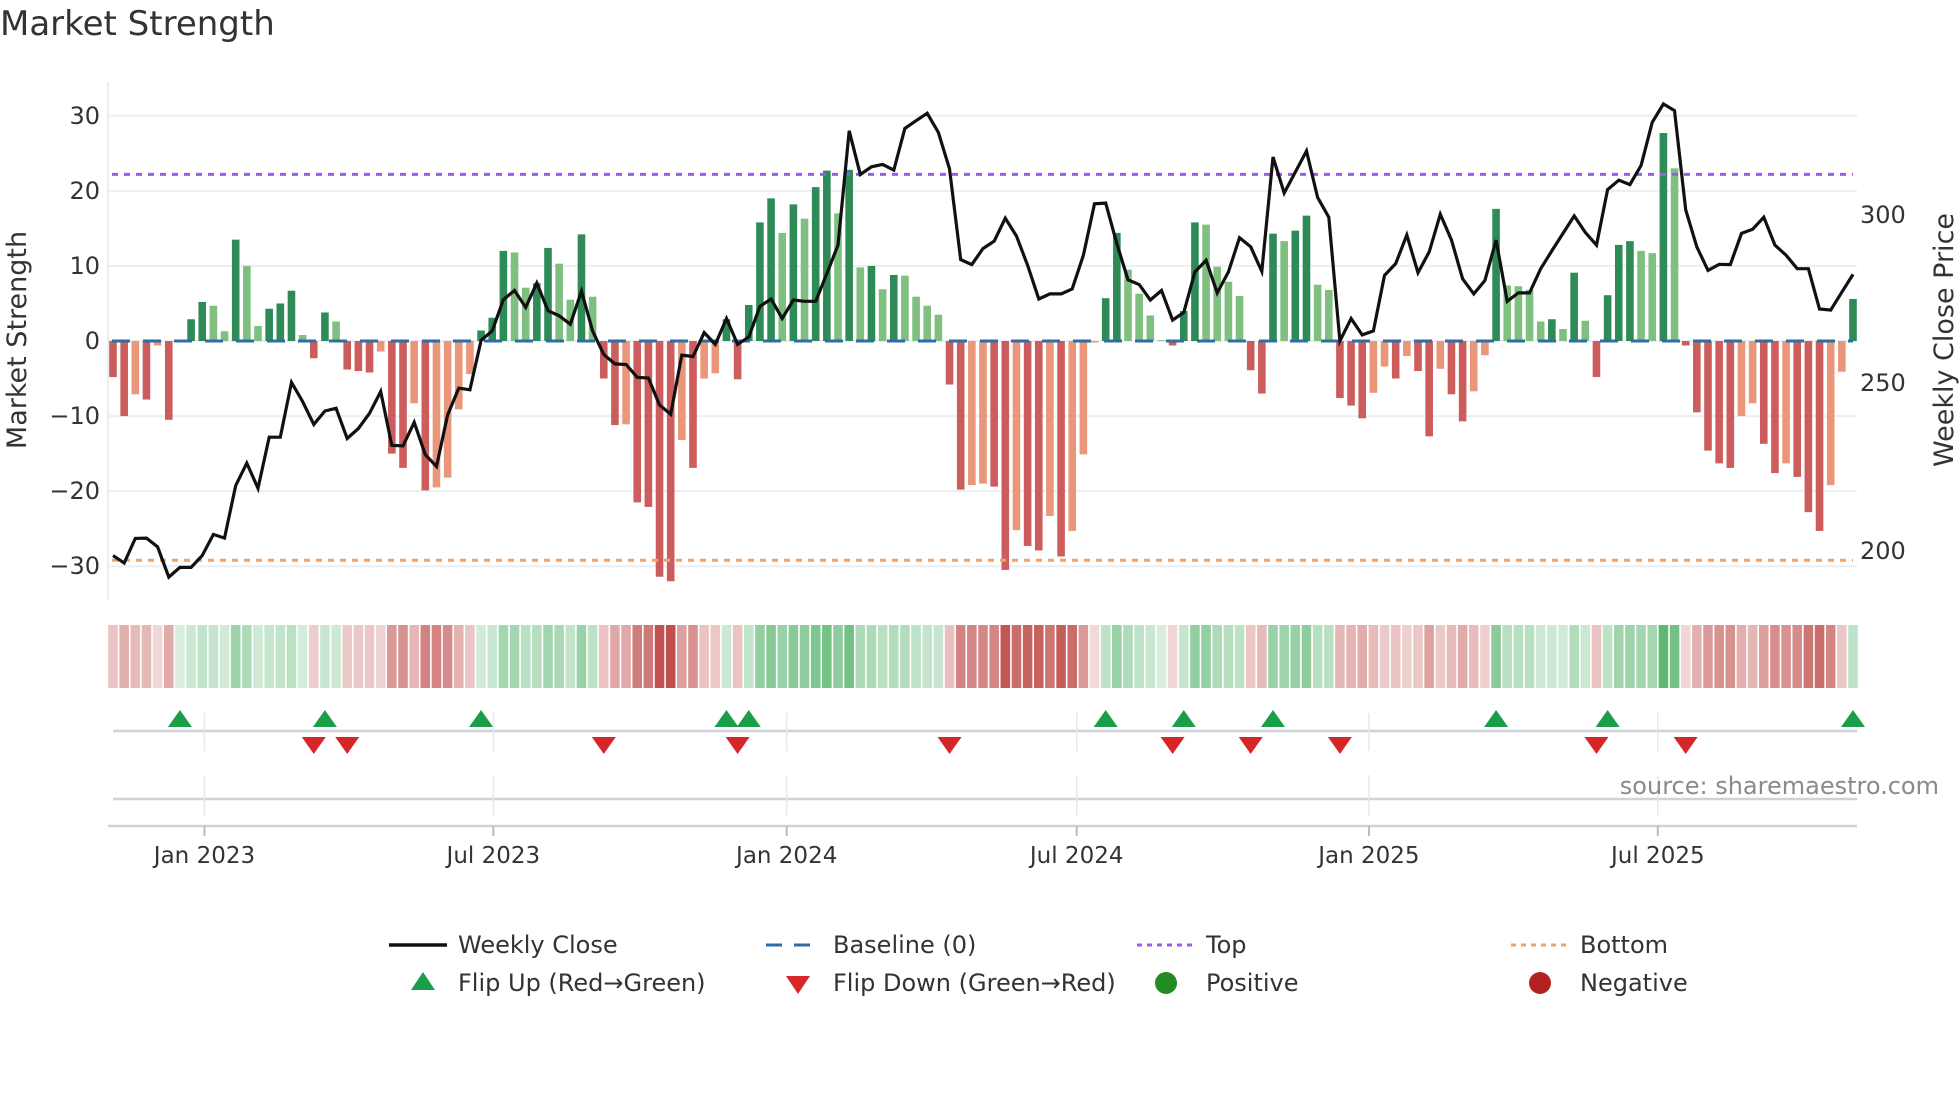  I want to click on legend-icon-triangle-up, so click(423, 981).